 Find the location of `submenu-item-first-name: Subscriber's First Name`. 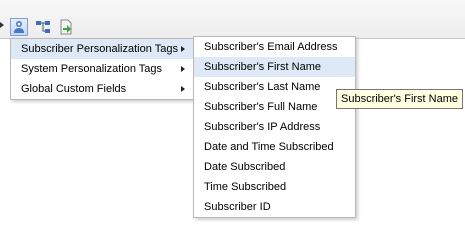

submenu-item-first-name: Subscriber's First Name is located at coordinates (274, 67).